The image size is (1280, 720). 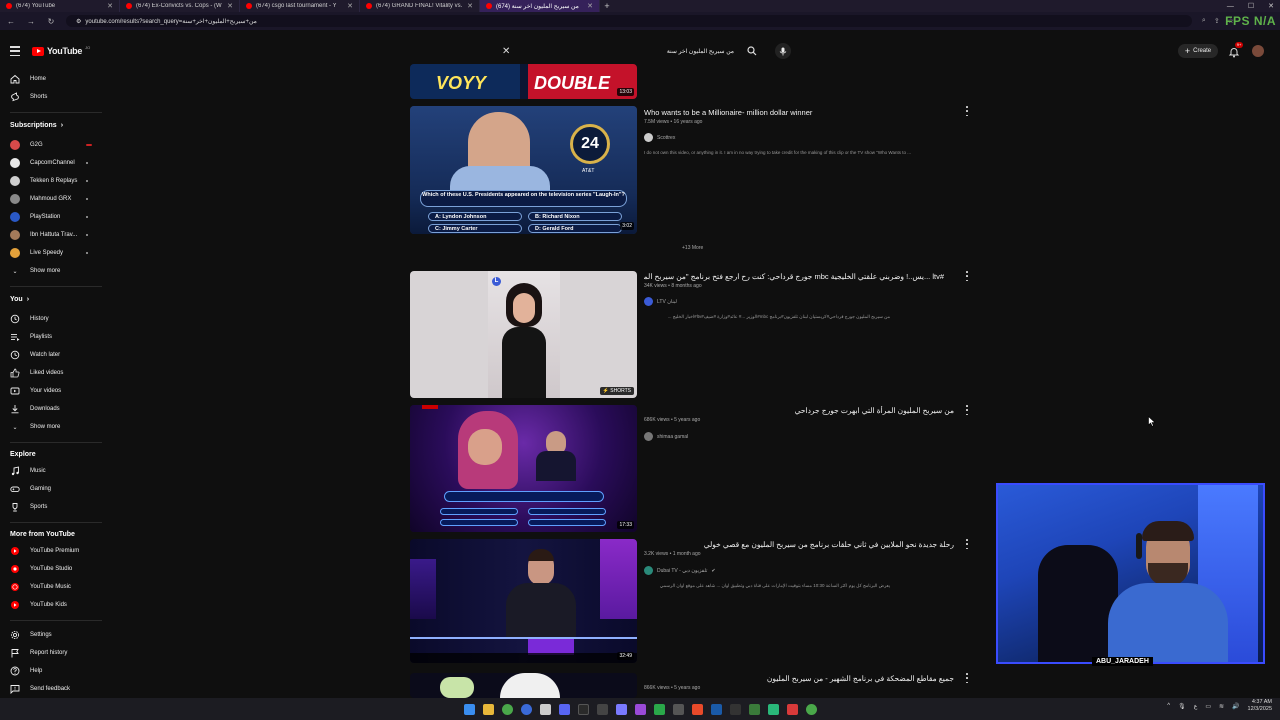 What do you see at coordinates (52, 373) in the screenshot?
I see `sidebar-item-liked-videos: Liked videos` at bounding box center [52, 373].